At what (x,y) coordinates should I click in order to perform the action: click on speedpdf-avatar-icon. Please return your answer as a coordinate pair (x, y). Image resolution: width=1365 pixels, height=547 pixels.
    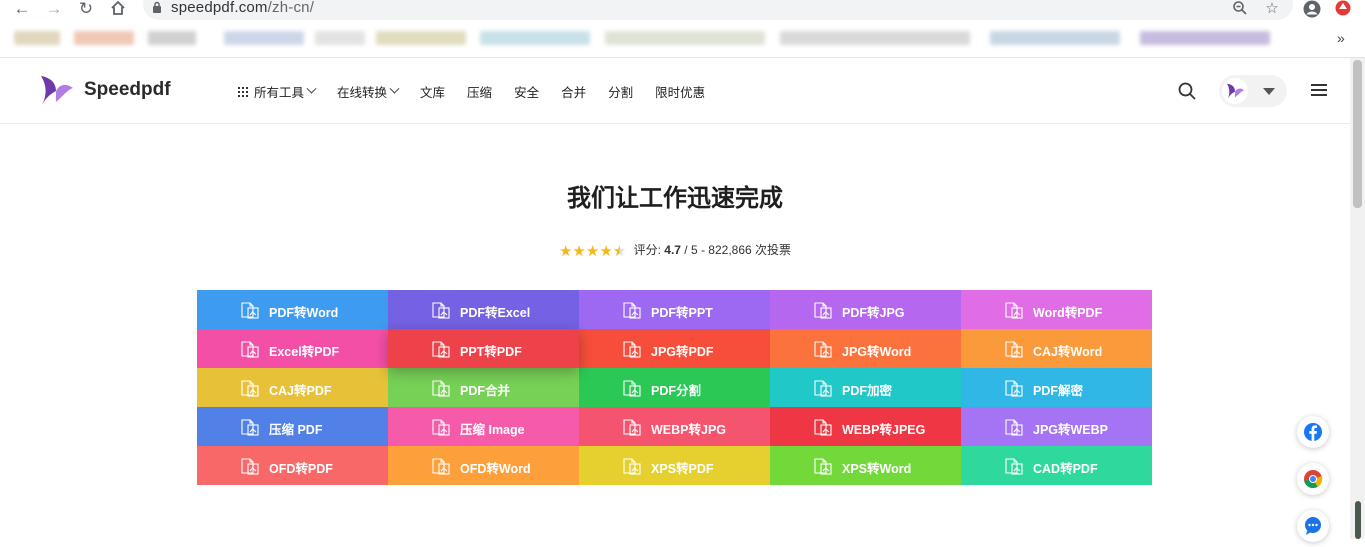
    Looking at the image, I should click on (1236, 91).